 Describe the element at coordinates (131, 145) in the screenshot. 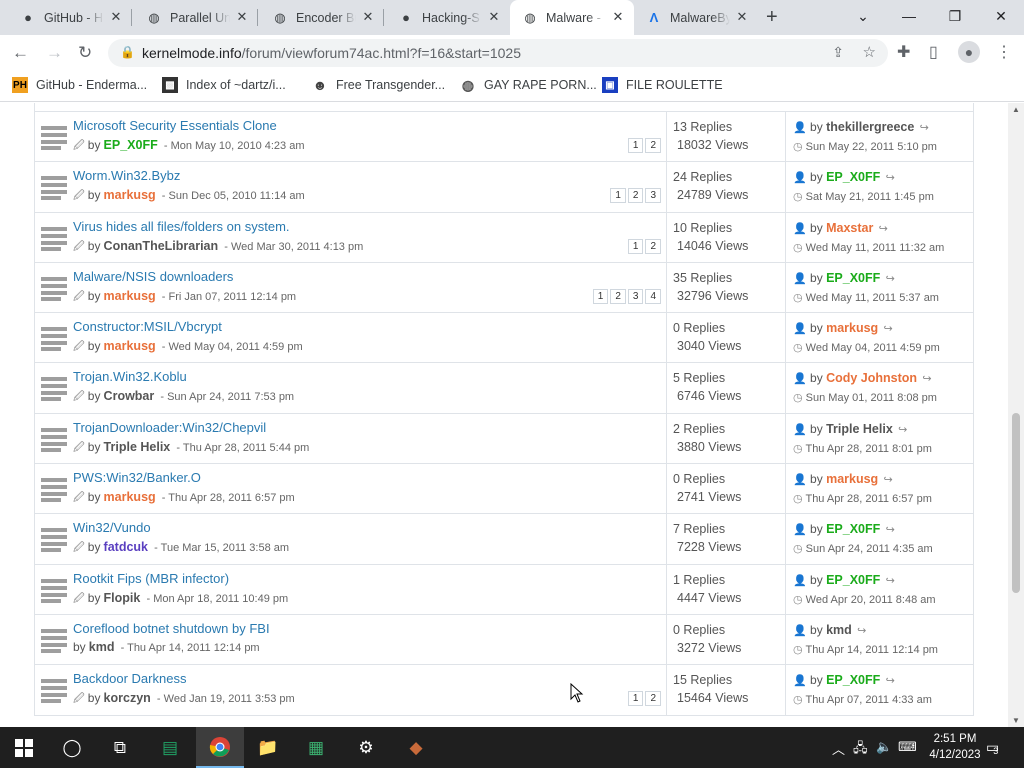

I see `topic-author-link: EP_X0FF` at that location.